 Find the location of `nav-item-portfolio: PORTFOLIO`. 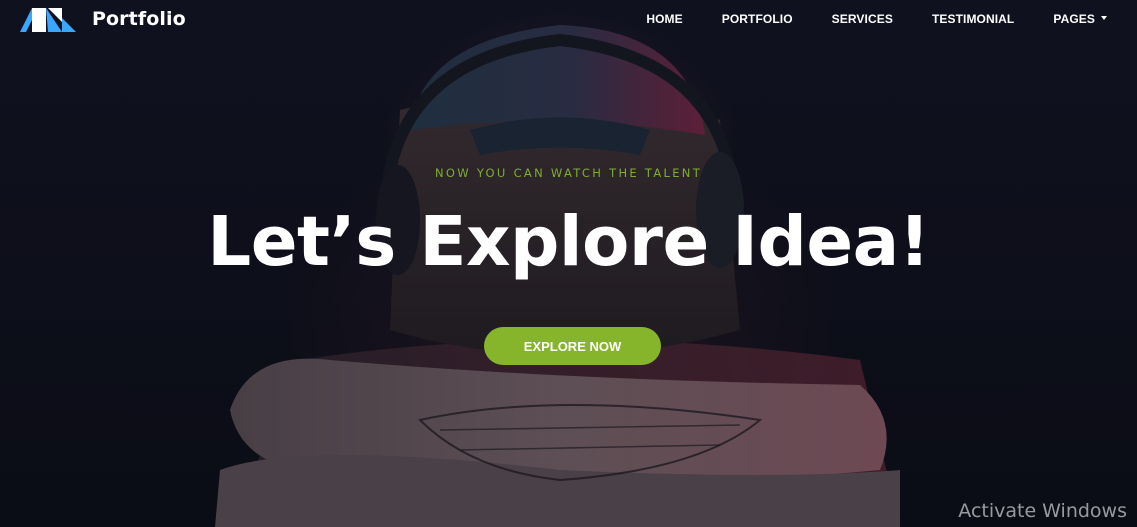

nav-item-portfolio: PORTFOLIO is located at coordinates (757, 19).